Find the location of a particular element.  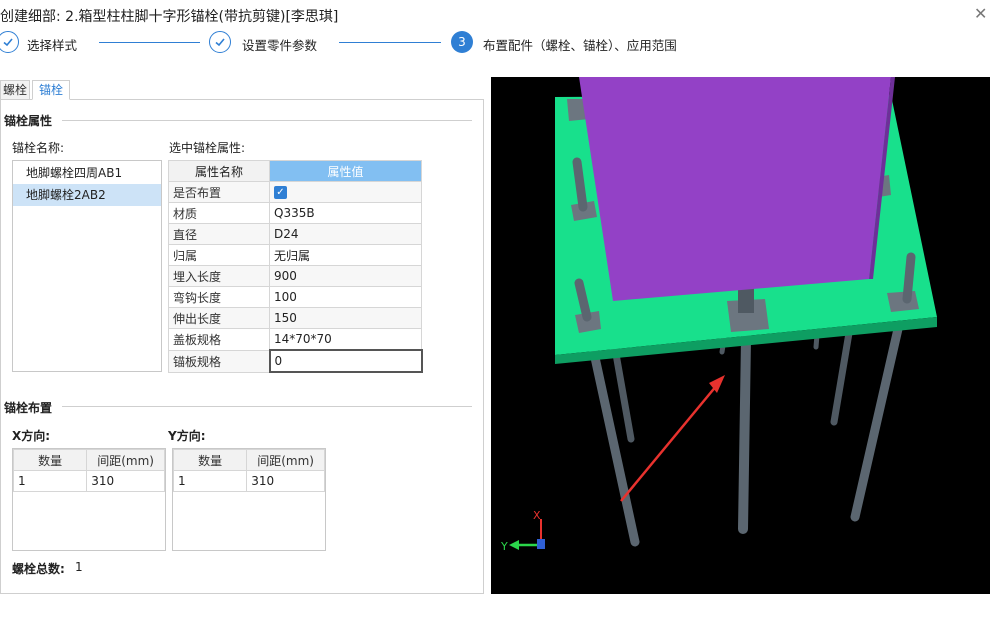

window-title: 创建细部: 2.箱型柱柱脚十字形锚栓(带抗剪键)[李思琪] is located at coordinates (169, 17).